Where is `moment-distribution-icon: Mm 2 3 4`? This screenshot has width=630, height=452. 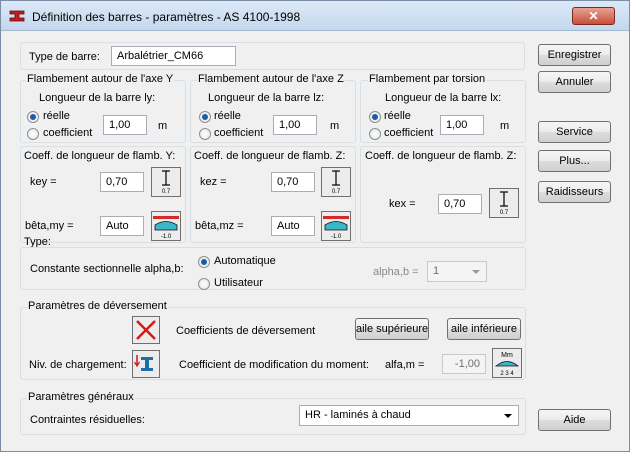 moment-distribution-icon: Mm 2 3 4 is located at coordinates (507, 364).